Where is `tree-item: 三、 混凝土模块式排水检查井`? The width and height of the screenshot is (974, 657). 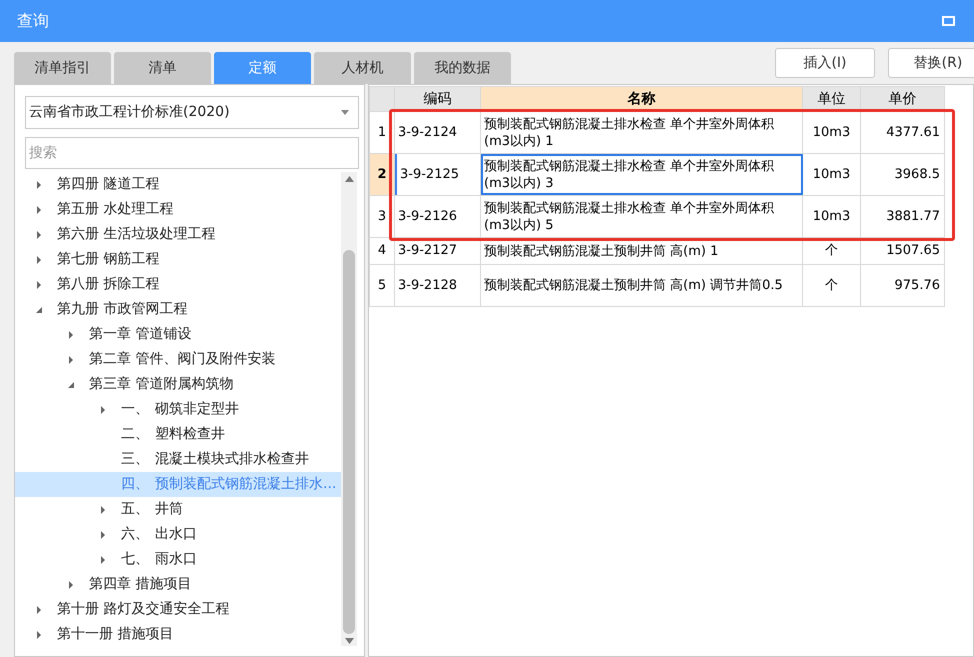
tree-item: 三、 混凝土模块式排水检查井 is located at coordinates (178, 459).